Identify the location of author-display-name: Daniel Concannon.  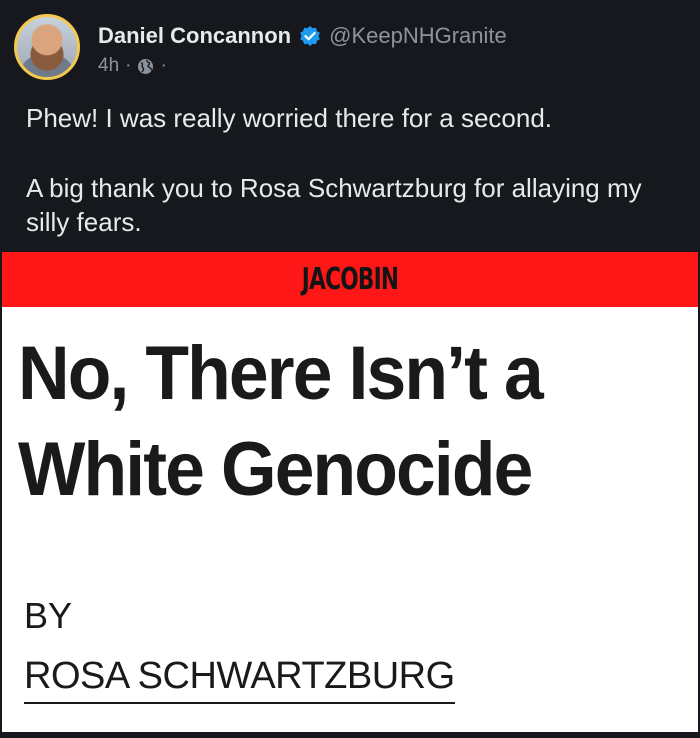
(194, 36).